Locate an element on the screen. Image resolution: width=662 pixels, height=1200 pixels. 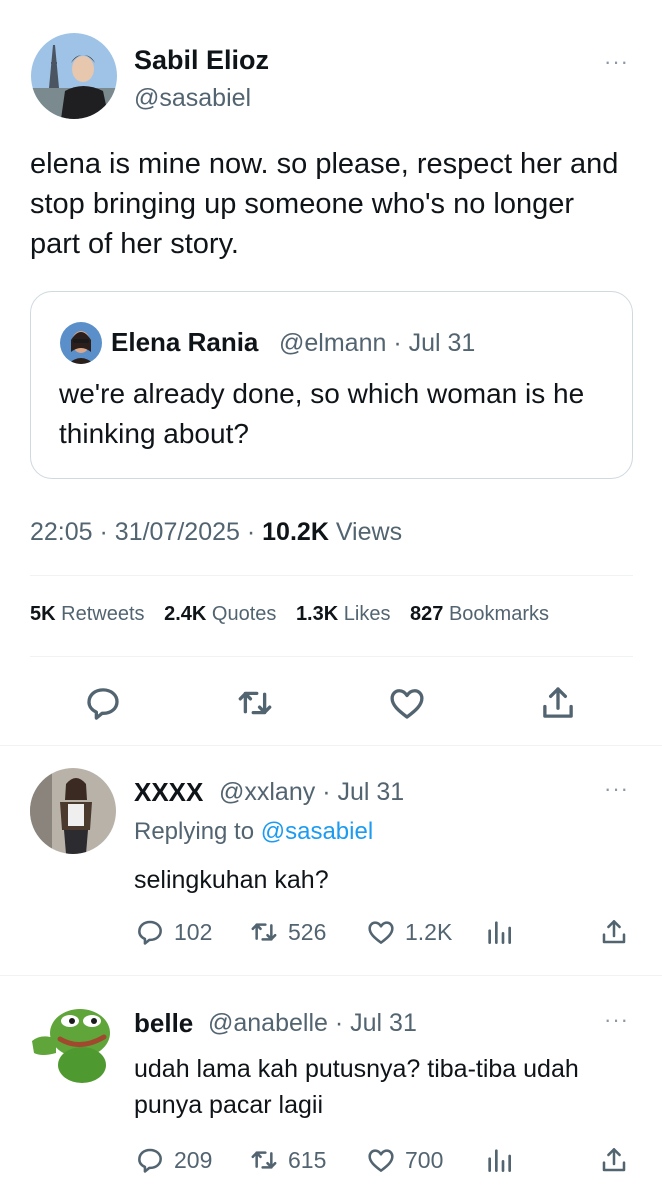
retweet-count: 615 is located at coordinates (307, 1159).